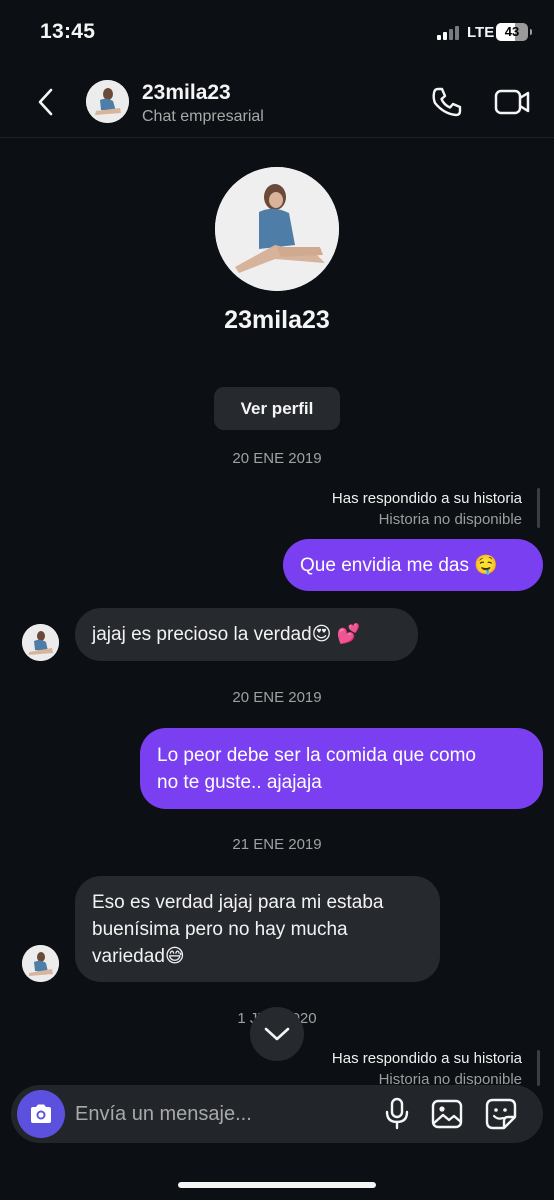  What do you see at coordinates (399, 565) in the screenshot?
I see `message-text: Que envidia me das 🤤` at bounding box center [399, 565].